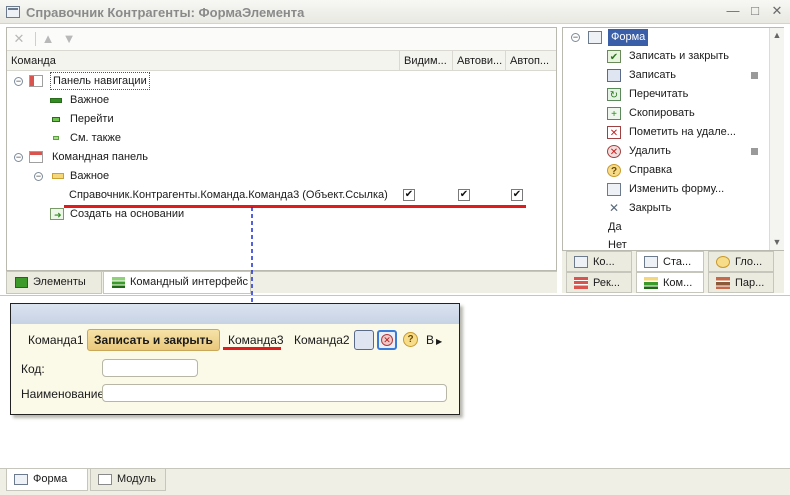 The height and width of the screenshot is (495, 790). What do you see at coordinates (21, 282) in the screenshot?
I see `elements-icon` at bounding box center [21, 282].